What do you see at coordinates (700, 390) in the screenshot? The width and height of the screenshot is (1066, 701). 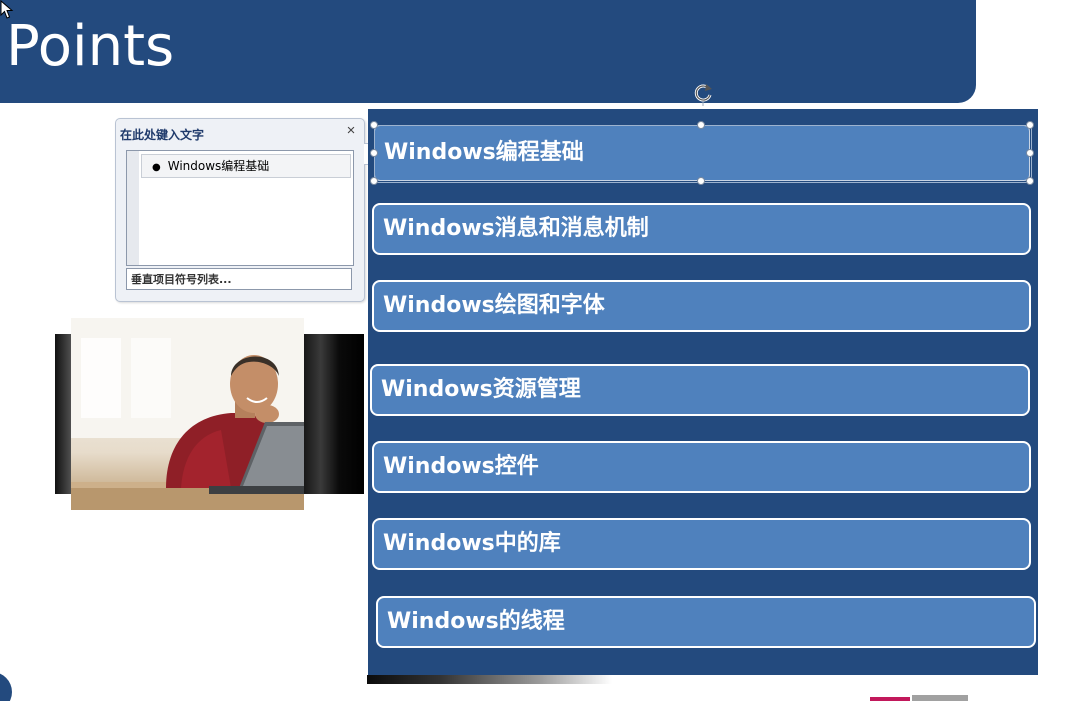 I see `smartart-item-resources: Windows资源管理` at bounding box center [700, 390].